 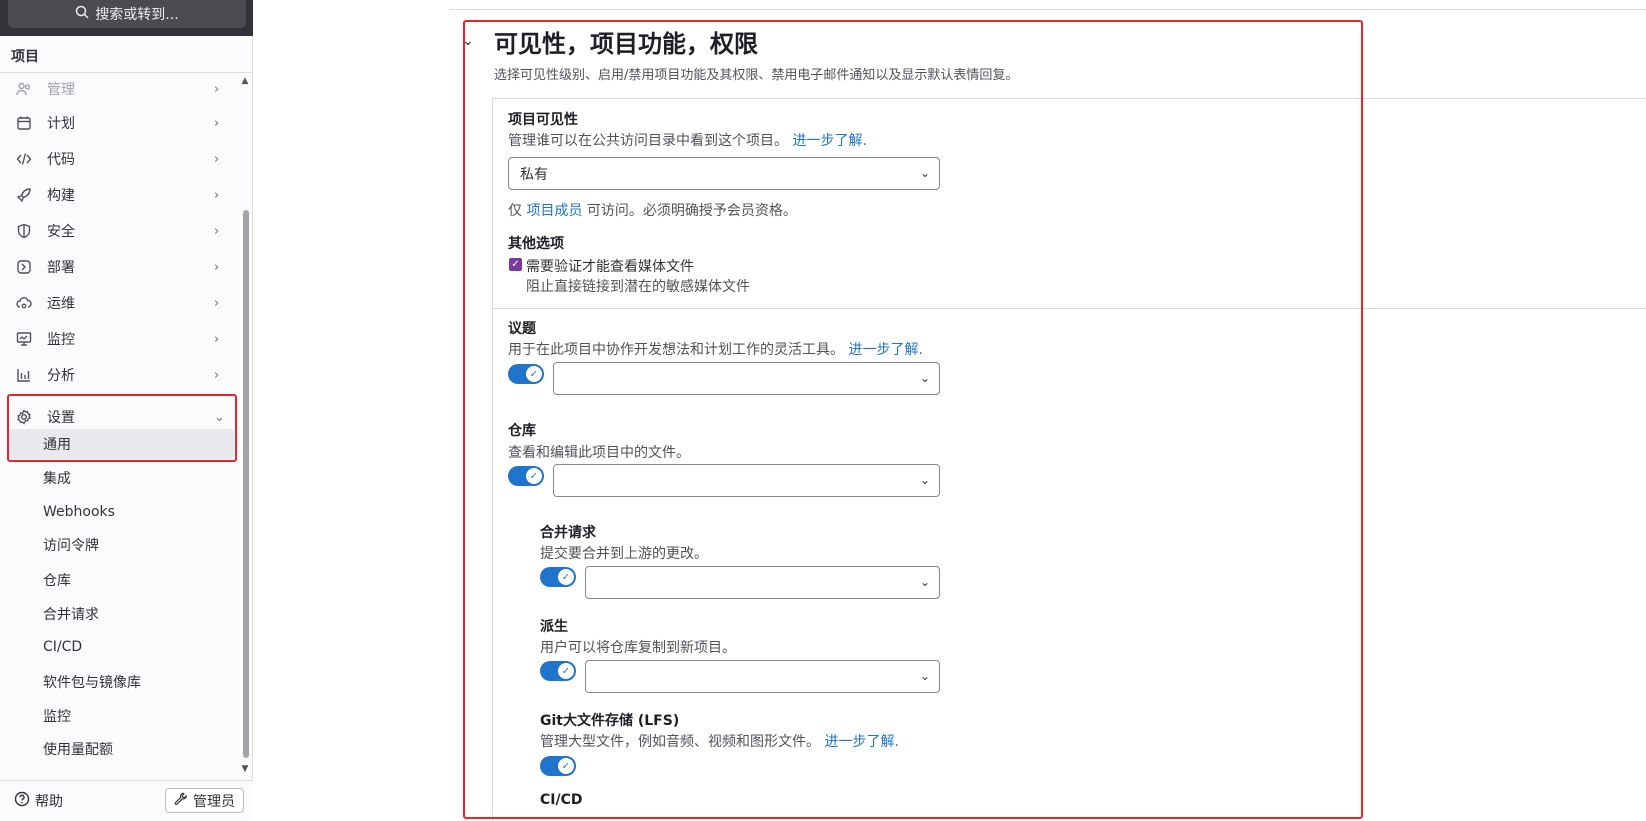 I want to click on sidebar-subitem-monitor: 监控, so click(x=121, y=716).